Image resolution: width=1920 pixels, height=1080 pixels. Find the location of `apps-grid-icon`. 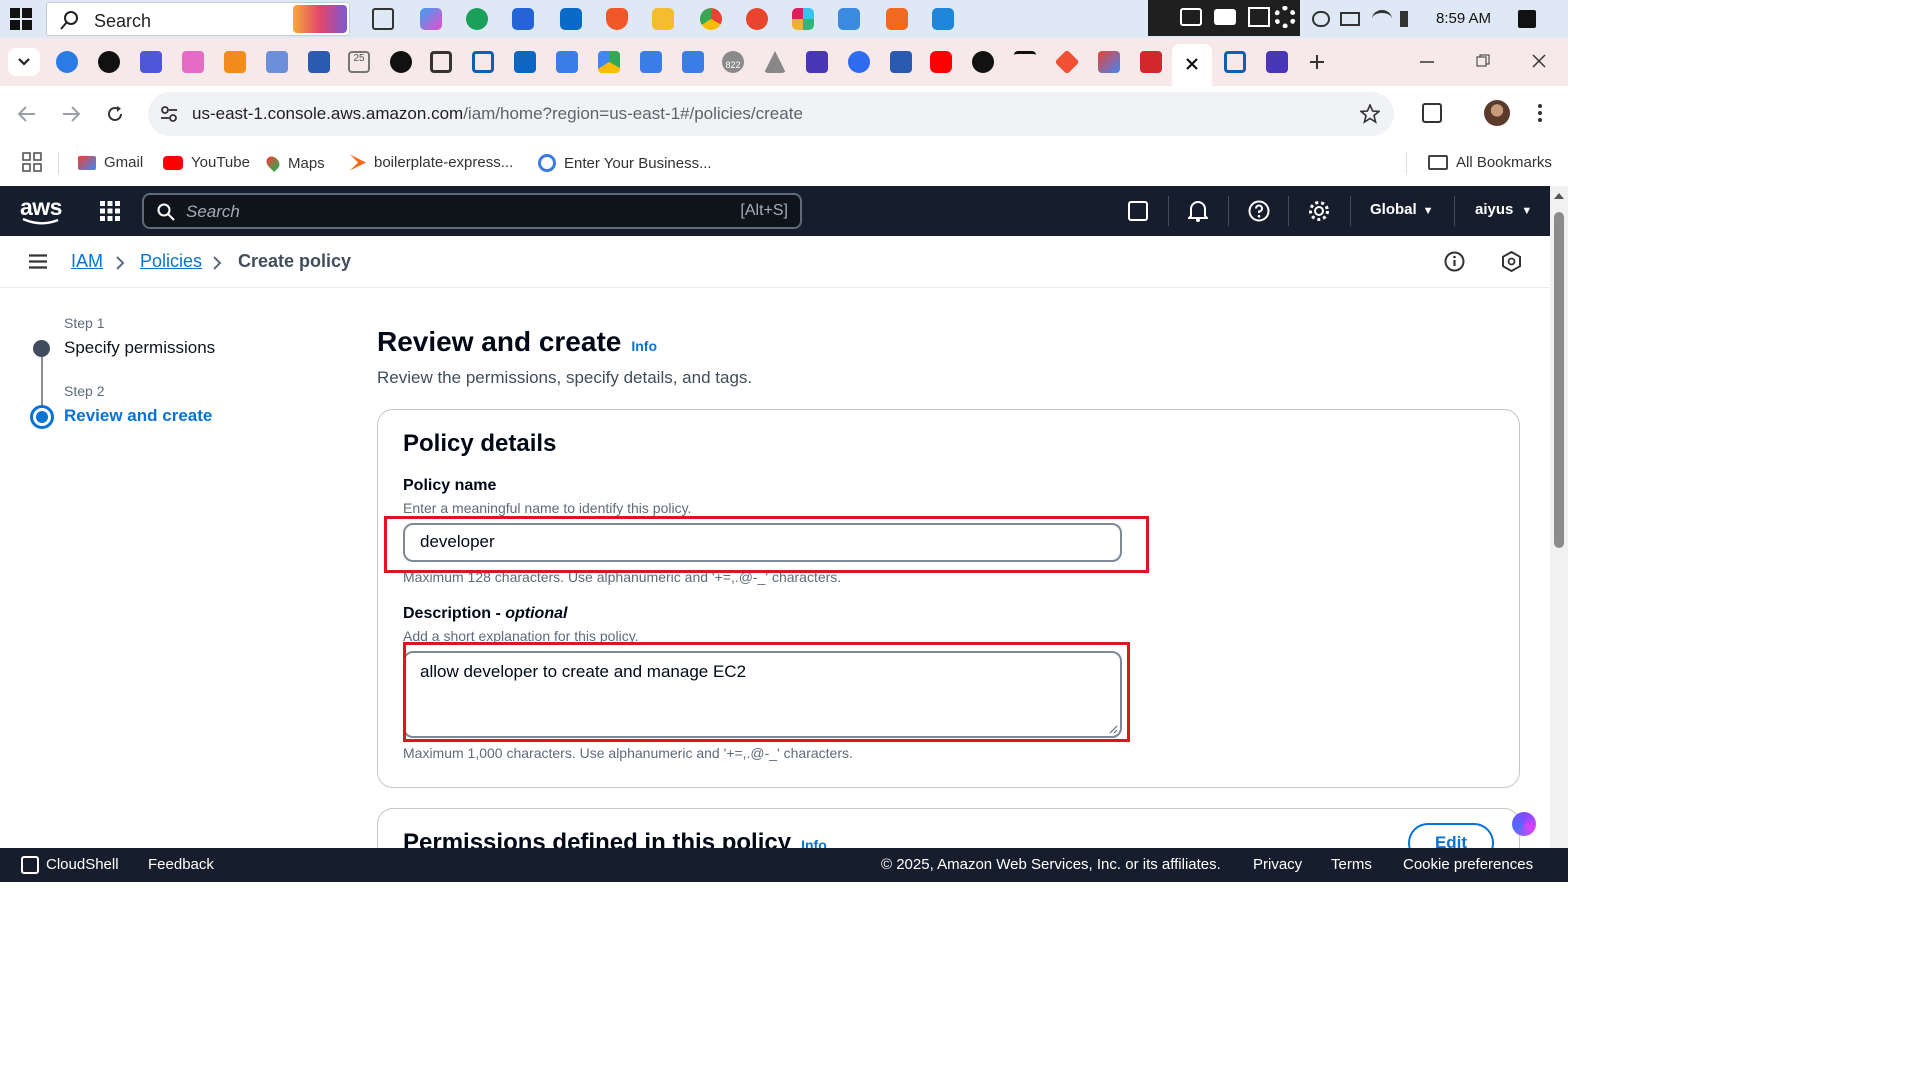

apps-grid-icon is located at coordinates (32, 162).